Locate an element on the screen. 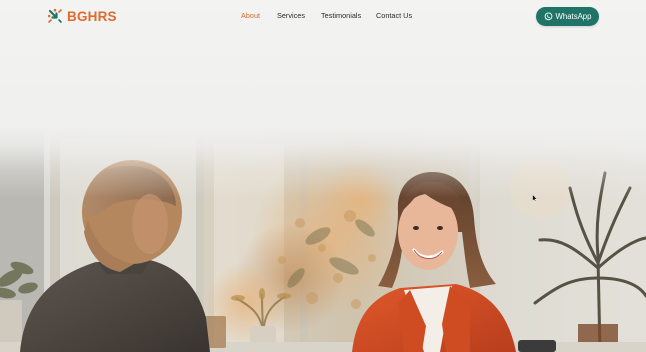  nav-link-about: About is located at coordinates (250, 16).